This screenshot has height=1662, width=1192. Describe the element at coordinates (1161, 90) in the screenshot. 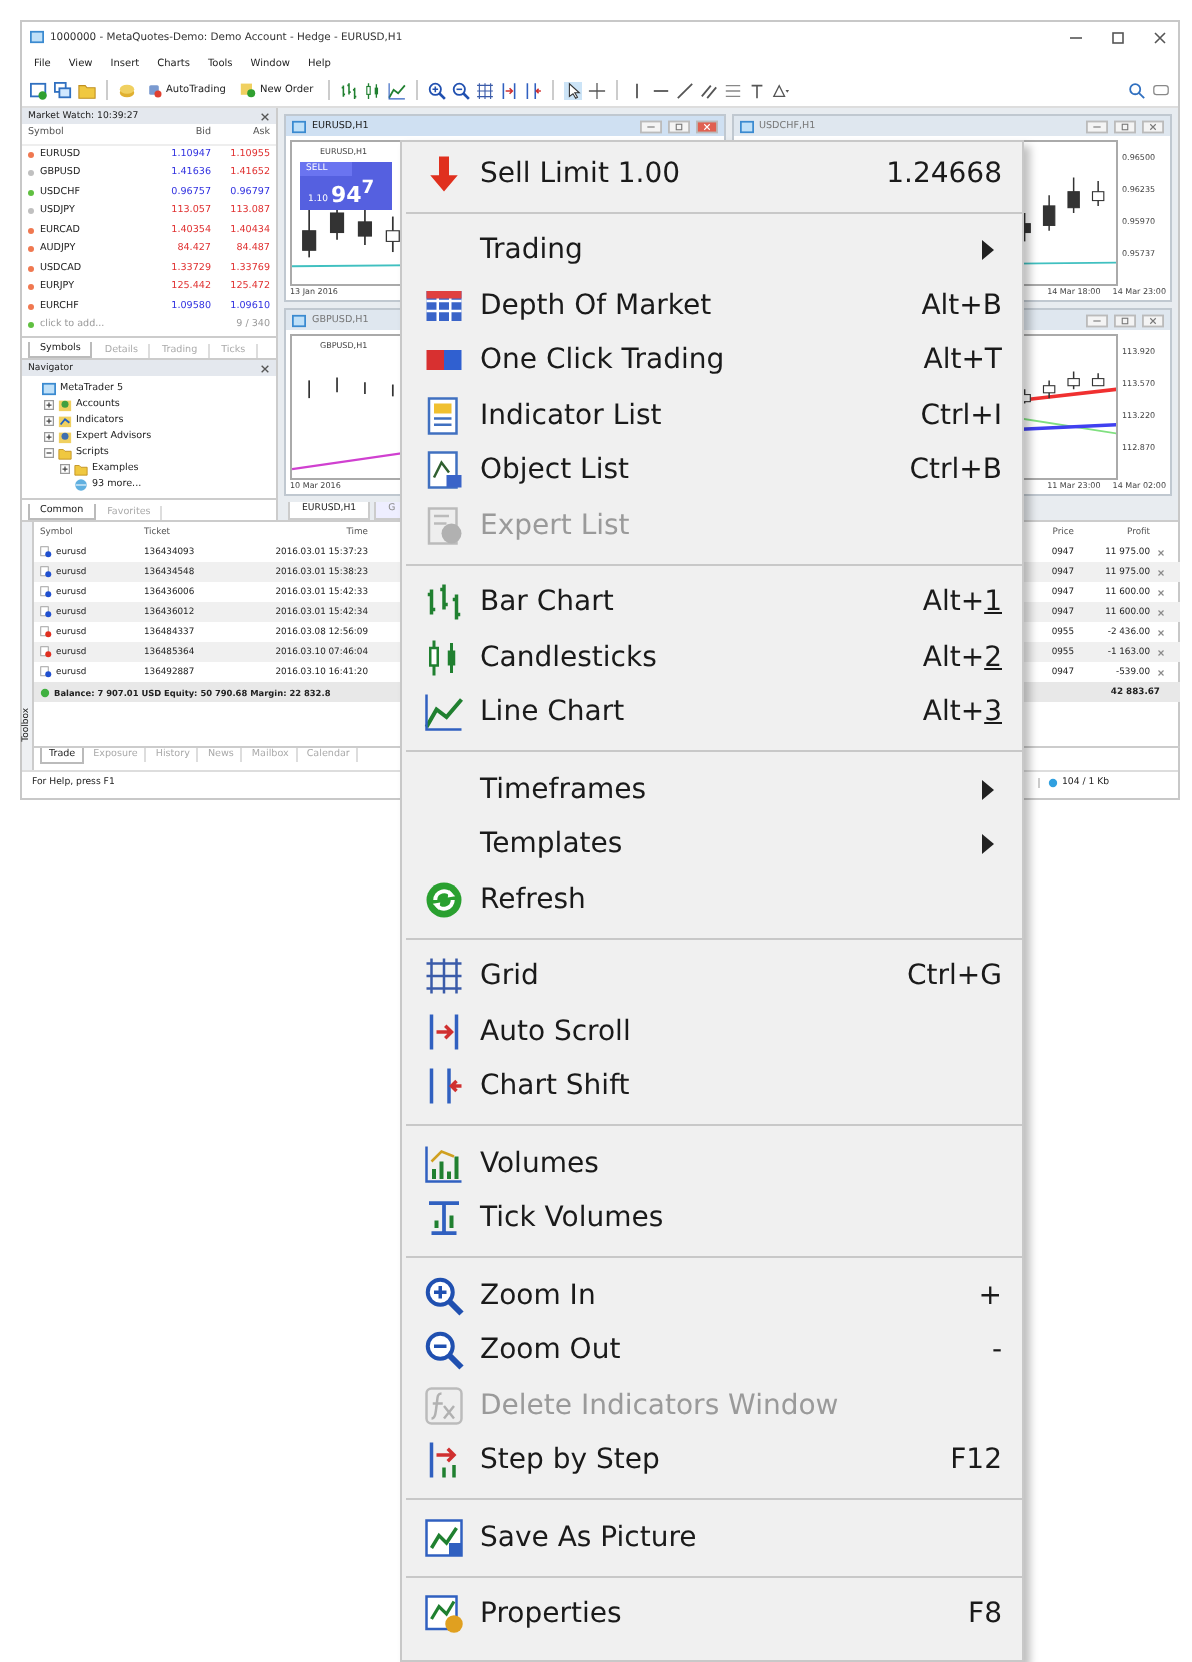

I see `chat-icon` at that location.